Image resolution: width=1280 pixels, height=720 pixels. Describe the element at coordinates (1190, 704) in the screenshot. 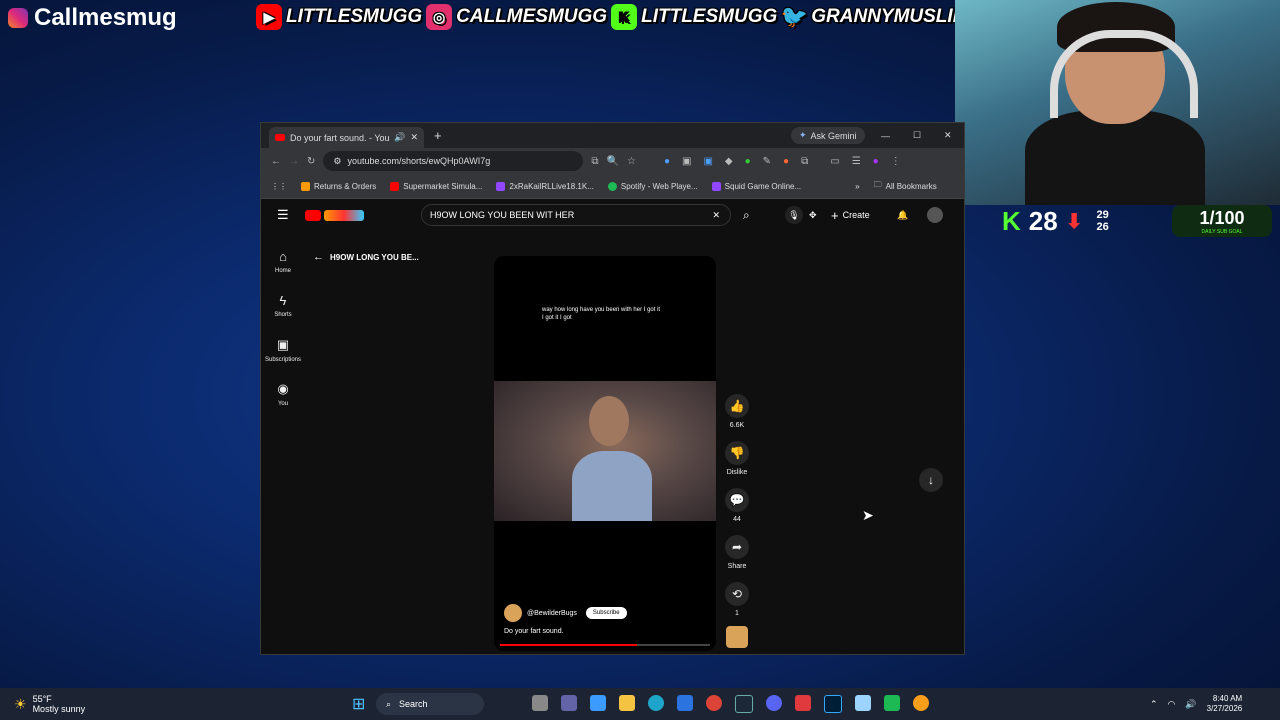

I see `volume-icon: 🔊` at that location.